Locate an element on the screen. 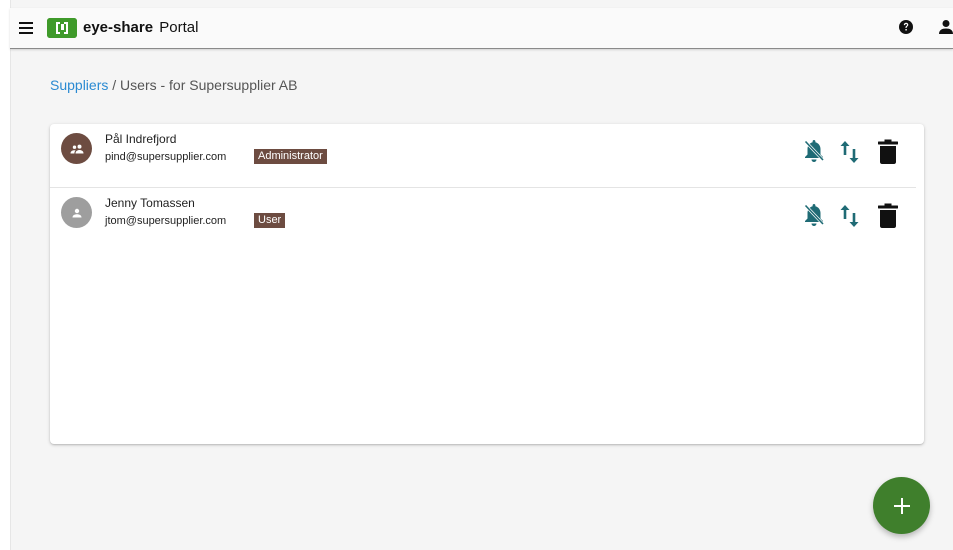 The width and height of the screenshot is (953, 550). user-name: Jenny Tomassen is located at coordinates (150, 203).